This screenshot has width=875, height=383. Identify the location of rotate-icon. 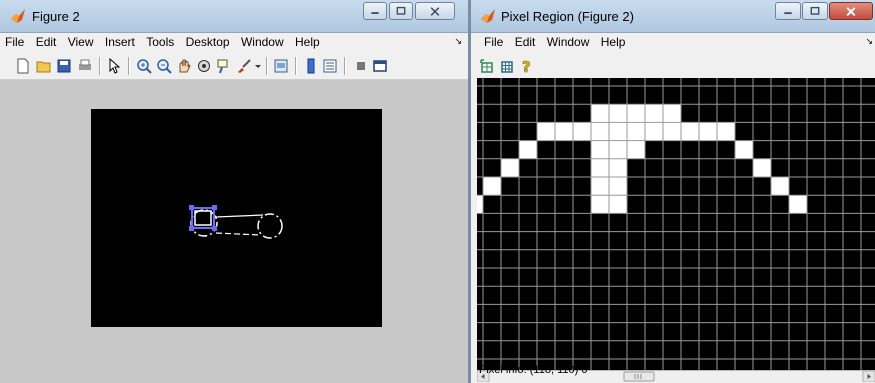
(204, 66).